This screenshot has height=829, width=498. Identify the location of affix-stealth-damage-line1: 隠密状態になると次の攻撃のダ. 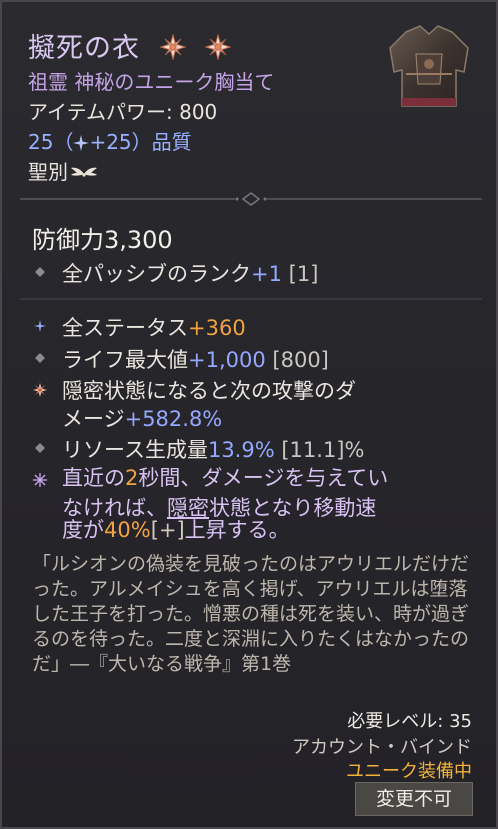
(209, 391).